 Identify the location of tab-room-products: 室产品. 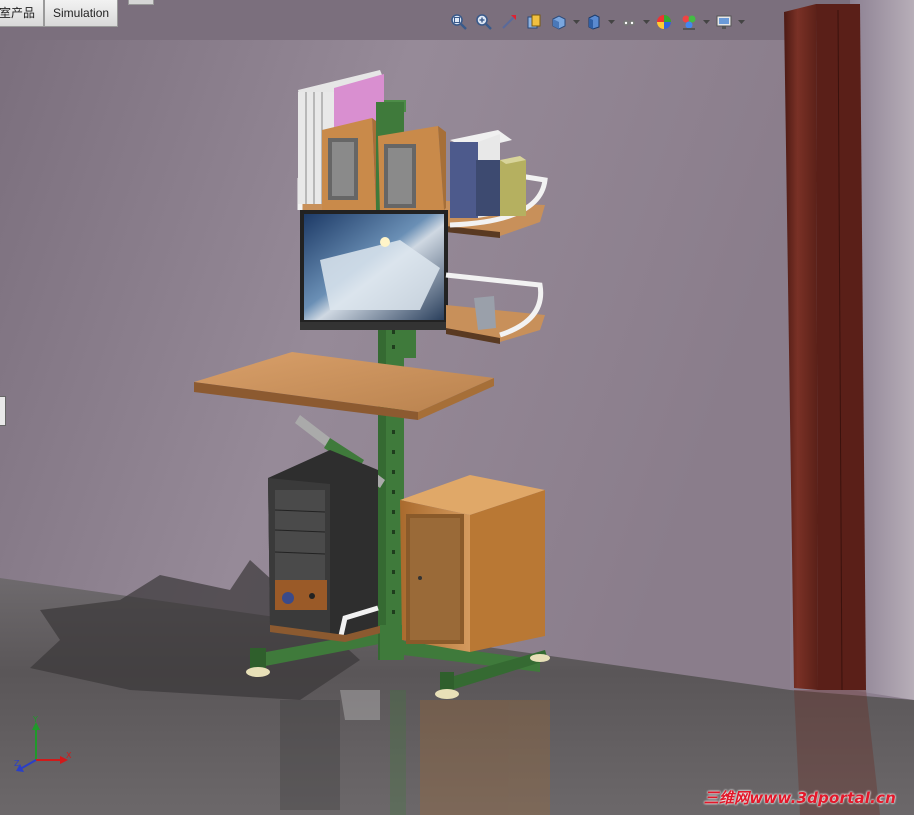
(22, 13).